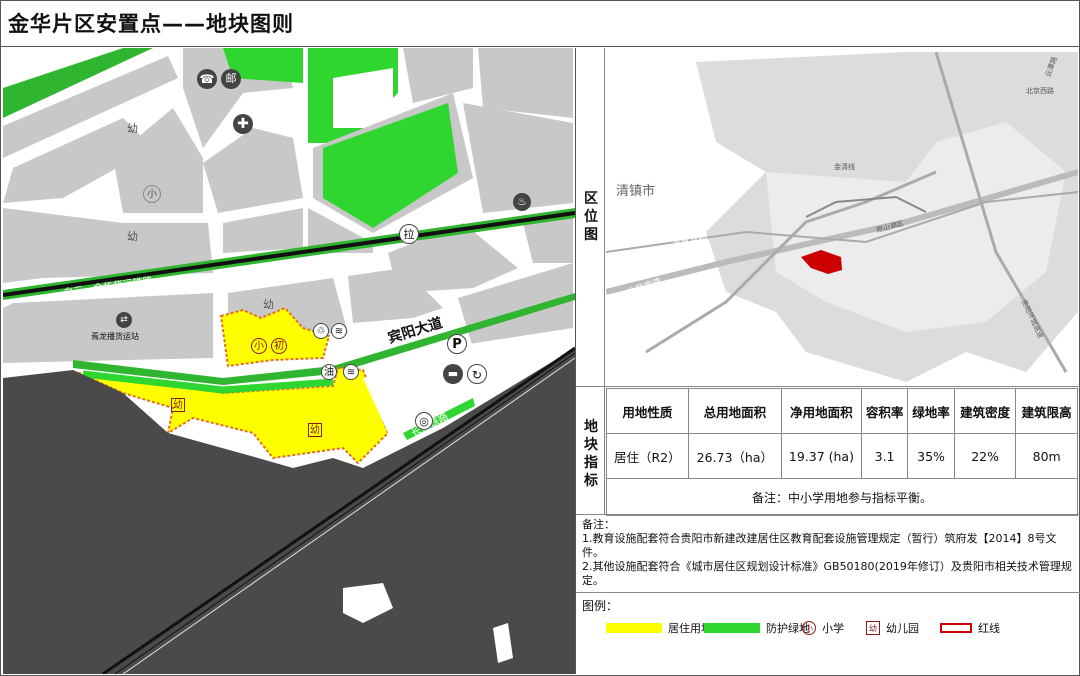  I want to click on sanitation-icon: 拉, so click(409, 234).